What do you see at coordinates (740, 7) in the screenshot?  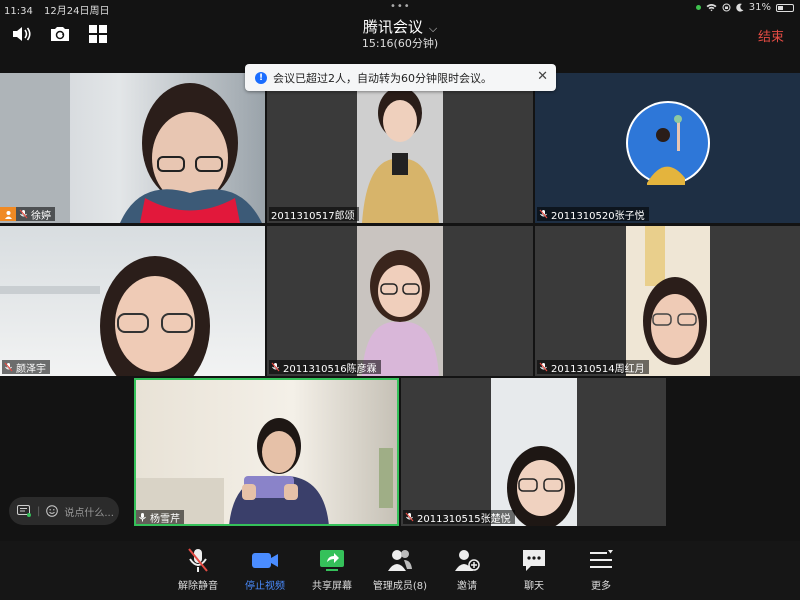 I see `moon-icon` at bounding box center [740, 7].